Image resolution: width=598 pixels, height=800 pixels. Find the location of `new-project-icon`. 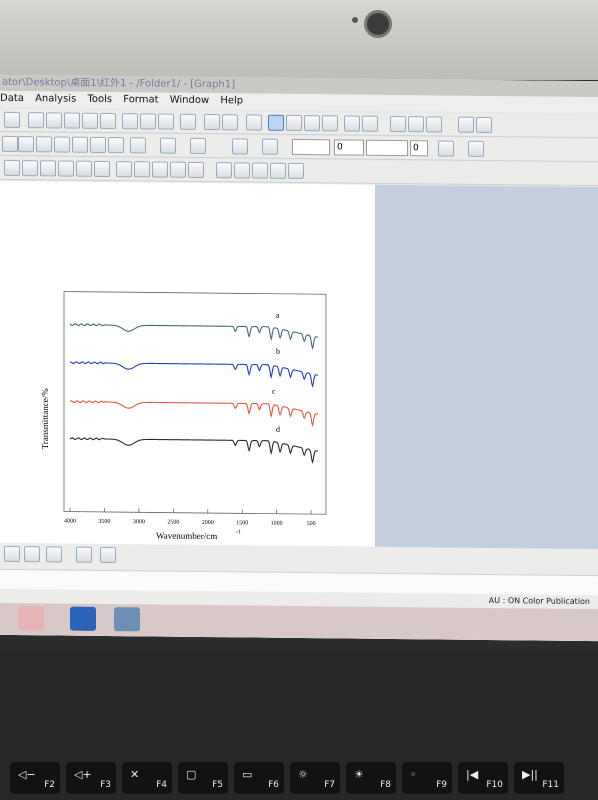

new-project-icon is located at coordinates (12, 120).